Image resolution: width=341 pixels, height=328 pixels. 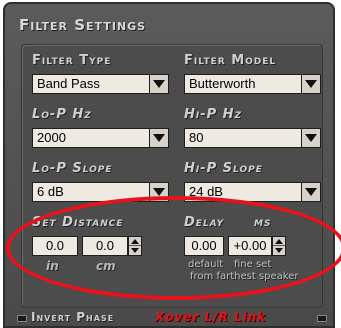 What do you see at coordinates (204, 222) in the screenshot?
I see `delay-label: Delay` at bounding box center [204, 222].